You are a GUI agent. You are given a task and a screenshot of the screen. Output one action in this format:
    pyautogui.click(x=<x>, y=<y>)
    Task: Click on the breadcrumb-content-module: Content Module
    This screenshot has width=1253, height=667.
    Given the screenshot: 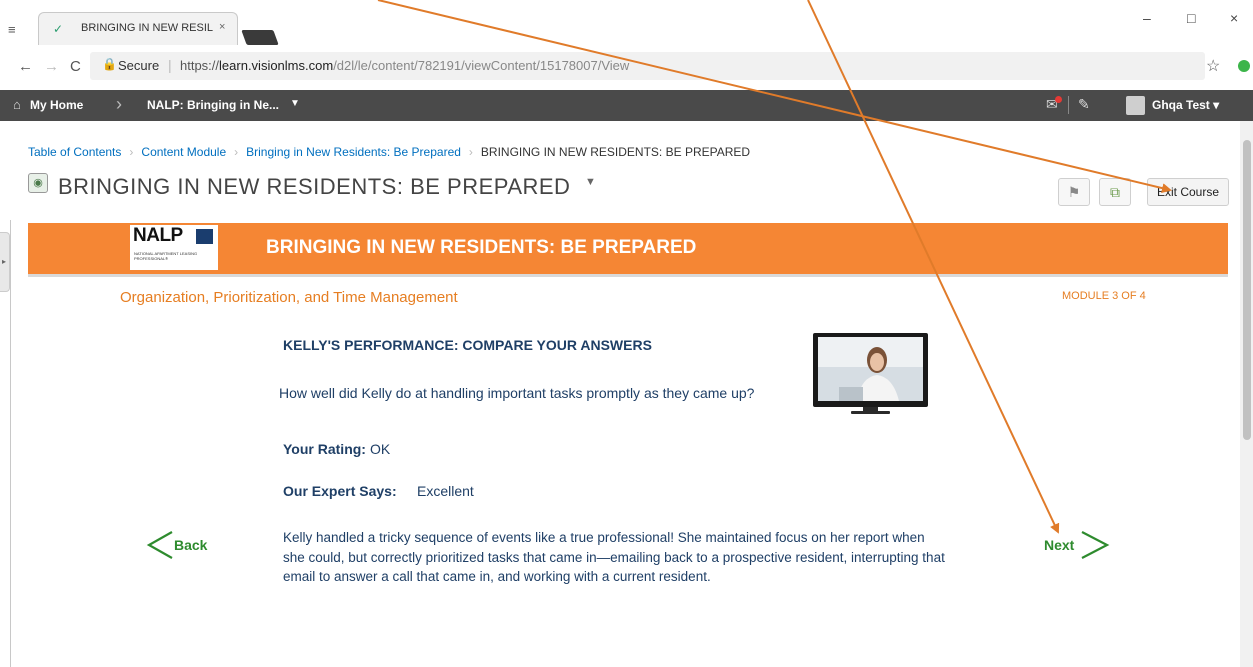 What is the action you would take?
    pyautogui.click(x=183, y=152)
    